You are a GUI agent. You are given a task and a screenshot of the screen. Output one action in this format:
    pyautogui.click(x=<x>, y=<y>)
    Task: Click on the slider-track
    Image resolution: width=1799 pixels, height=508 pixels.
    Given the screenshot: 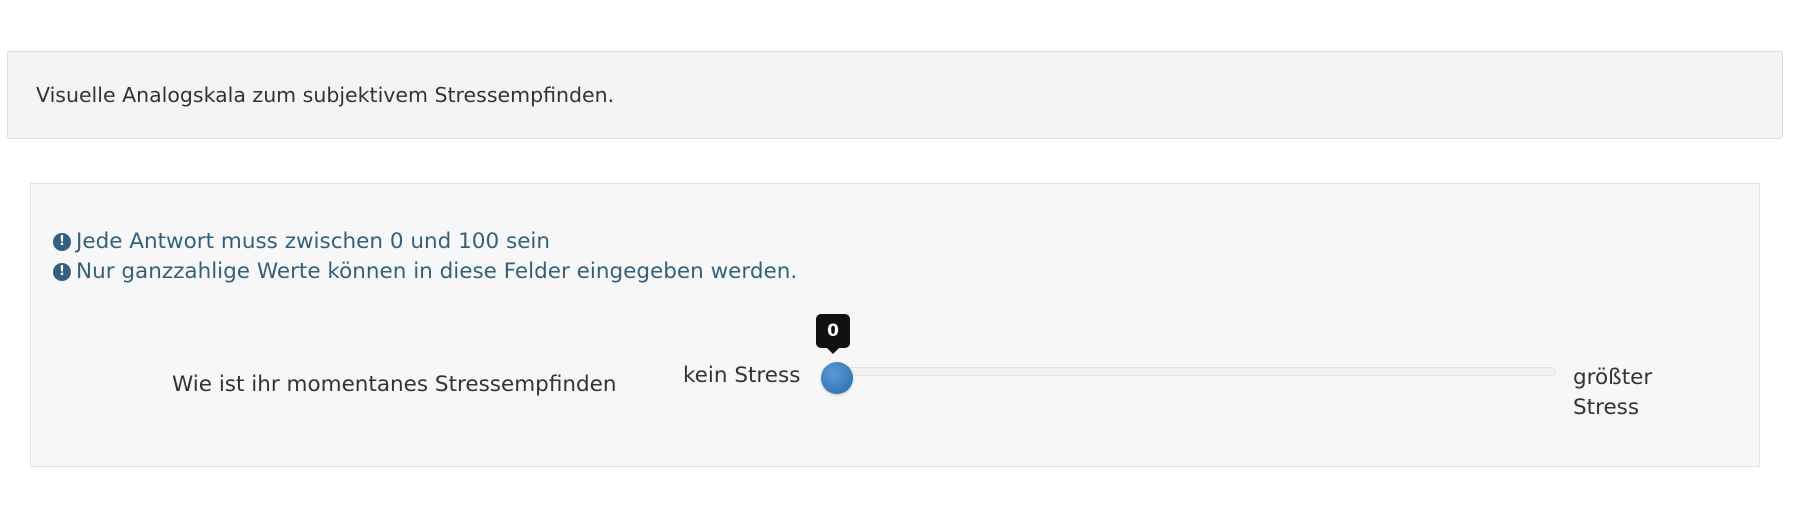 What is the action you would take?
    pyautogui.click(x=1196, y=371)
    